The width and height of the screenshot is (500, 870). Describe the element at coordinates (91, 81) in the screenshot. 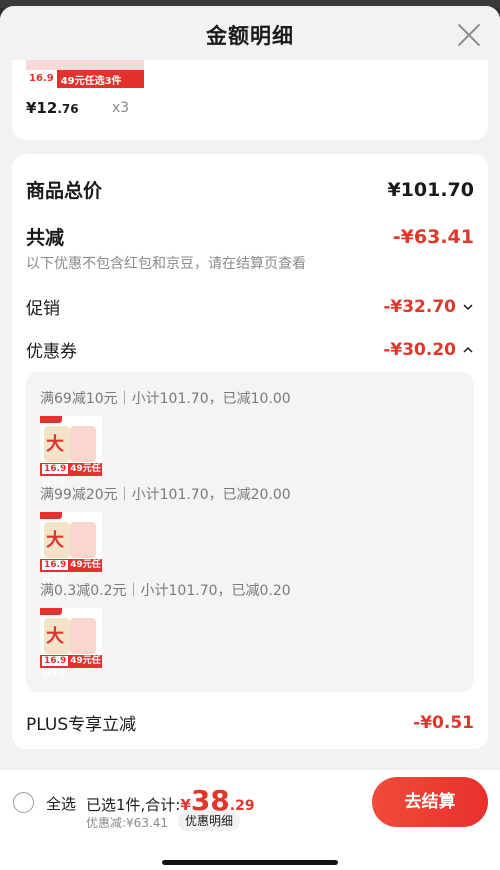

I see `thumb-text: 49元任选3件` at that location.